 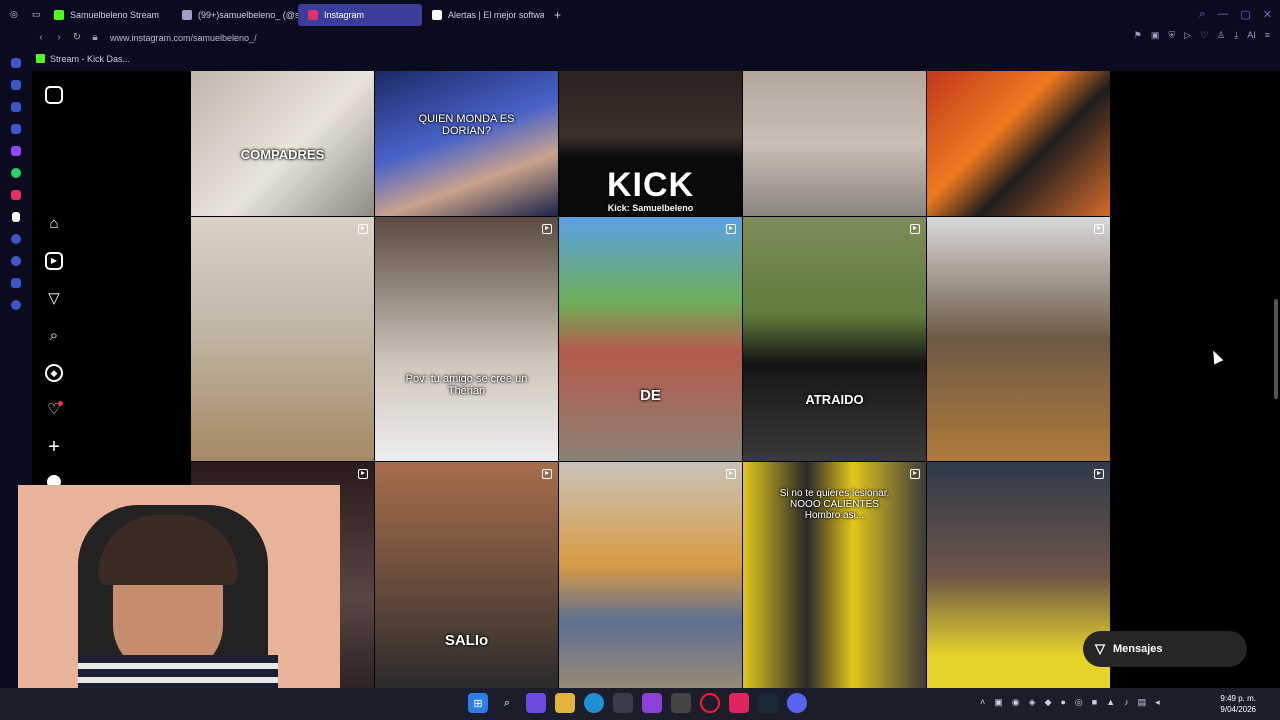 What do you see at coordinates (681, 703) in the screenshot?
I see `chrome-icon` at bounding box center [681, 703].